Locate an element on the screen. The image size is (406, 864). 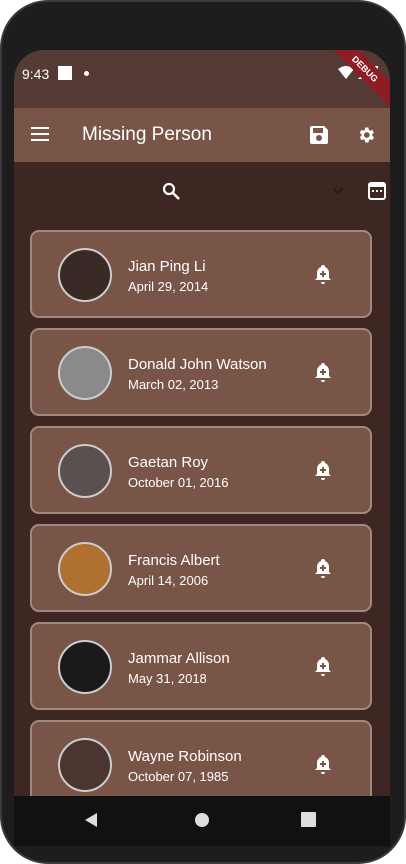
person-card: Francis Albert April 14, 2006 is located at coordinates (201, 568).